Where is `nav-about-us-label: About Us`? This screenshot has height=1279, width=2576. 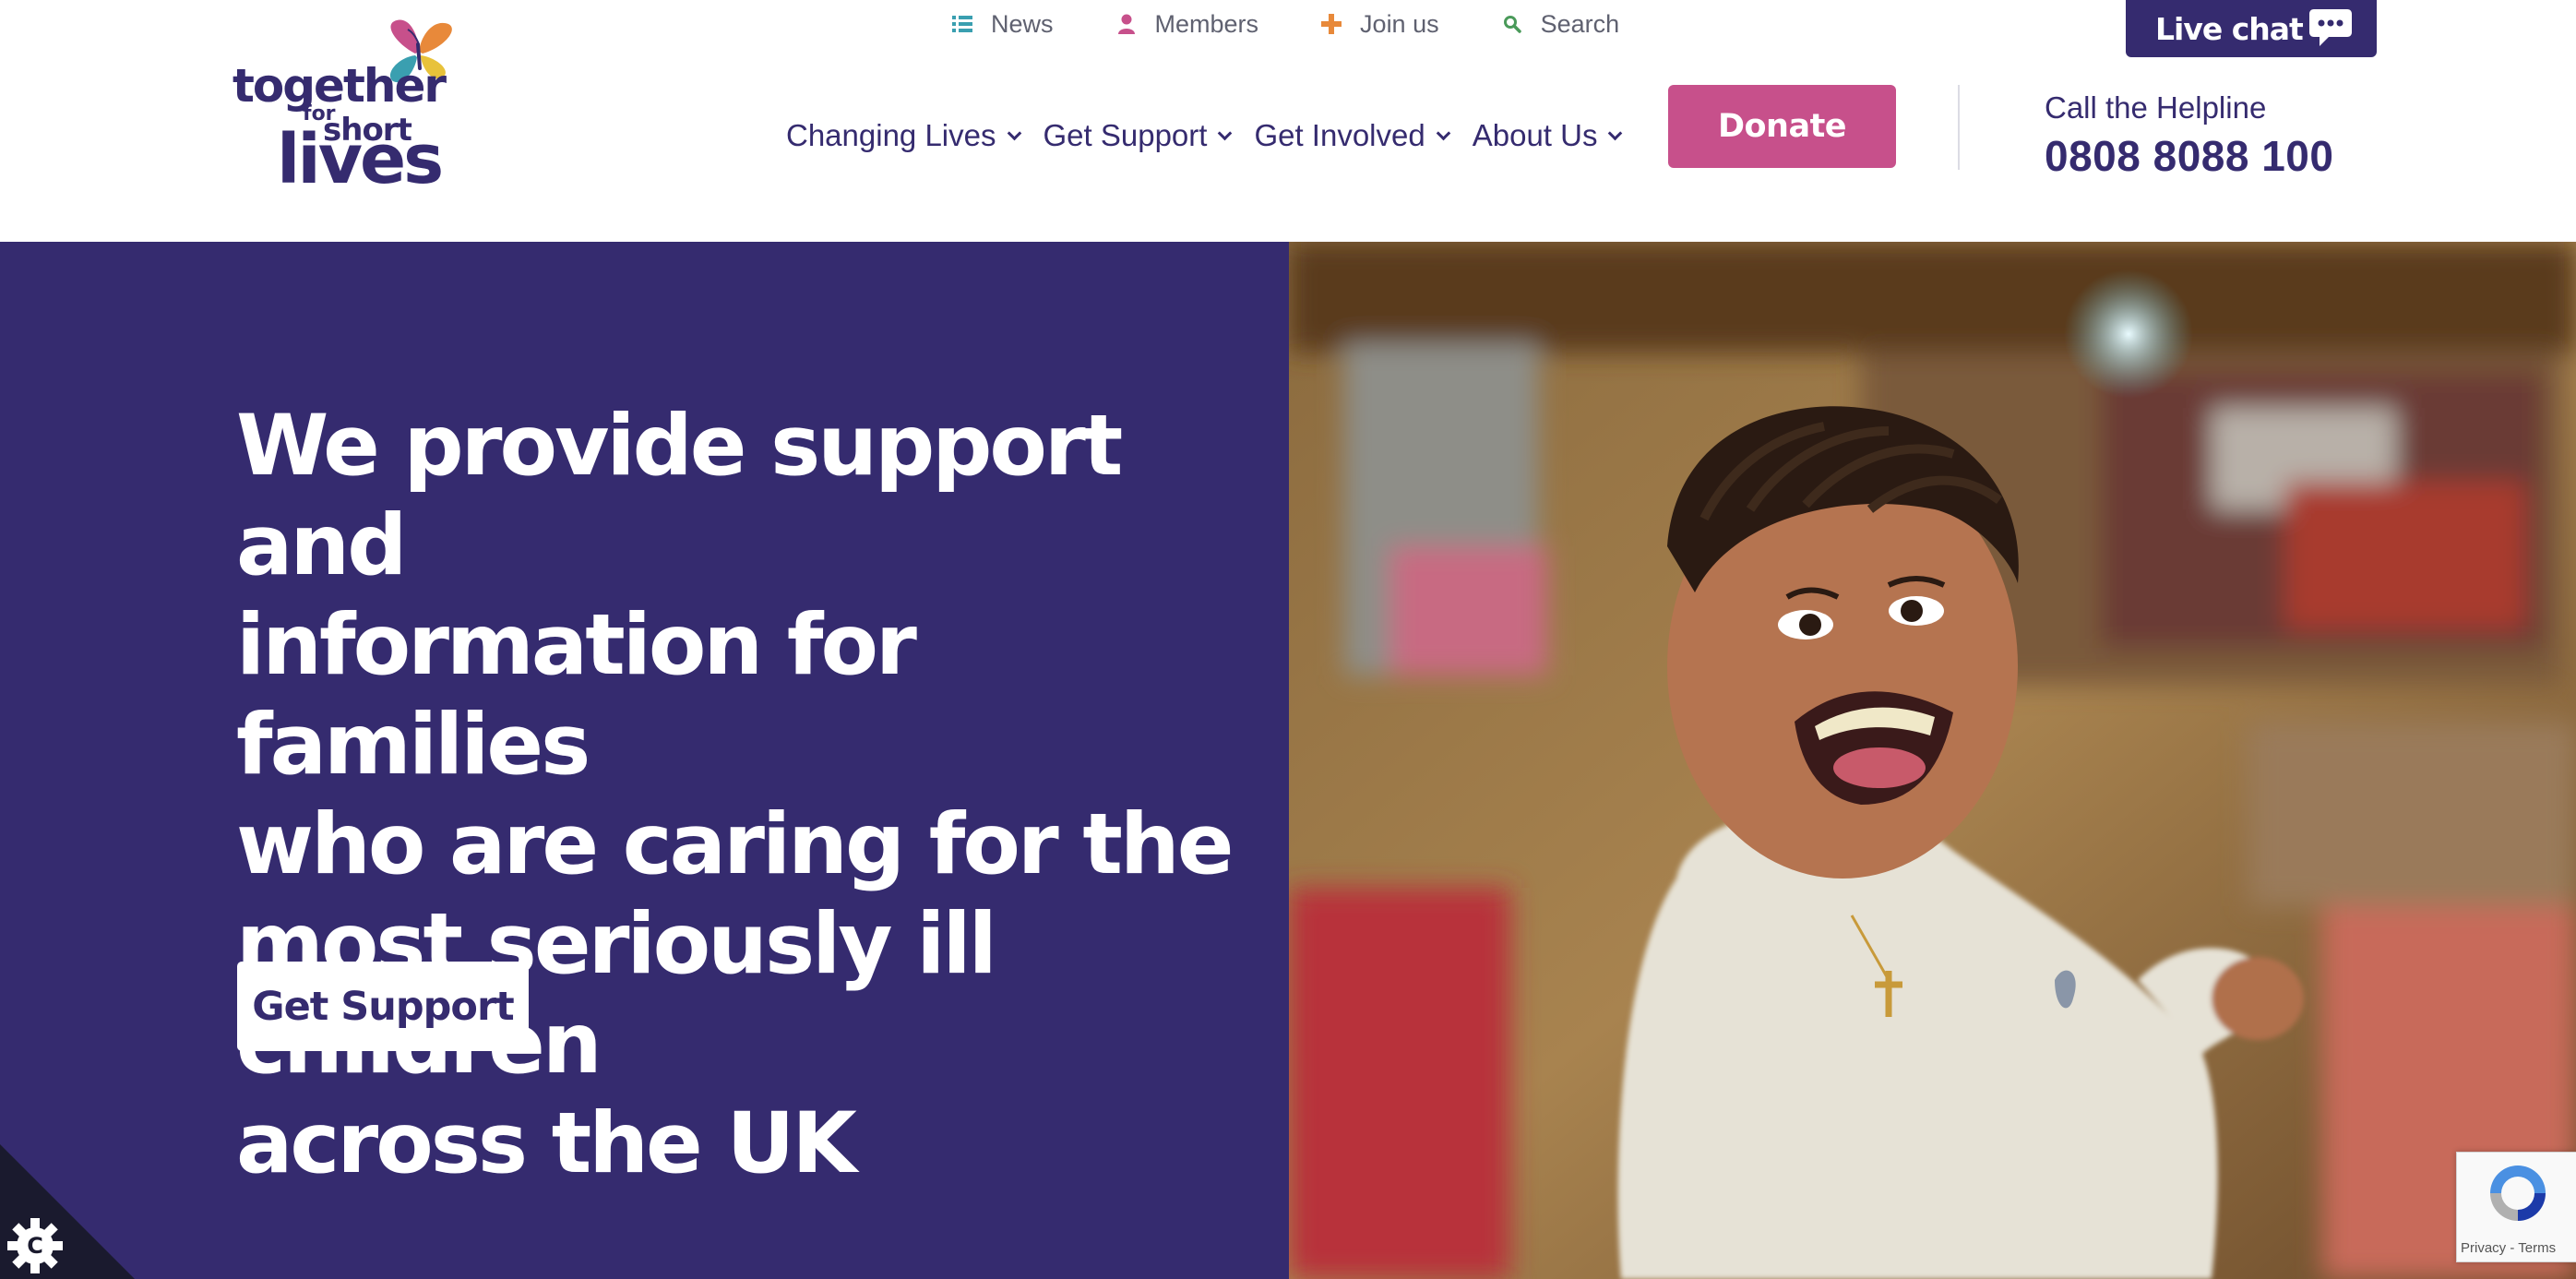 nav-about-us-label: About Us is located at coordinates (1535, 135).